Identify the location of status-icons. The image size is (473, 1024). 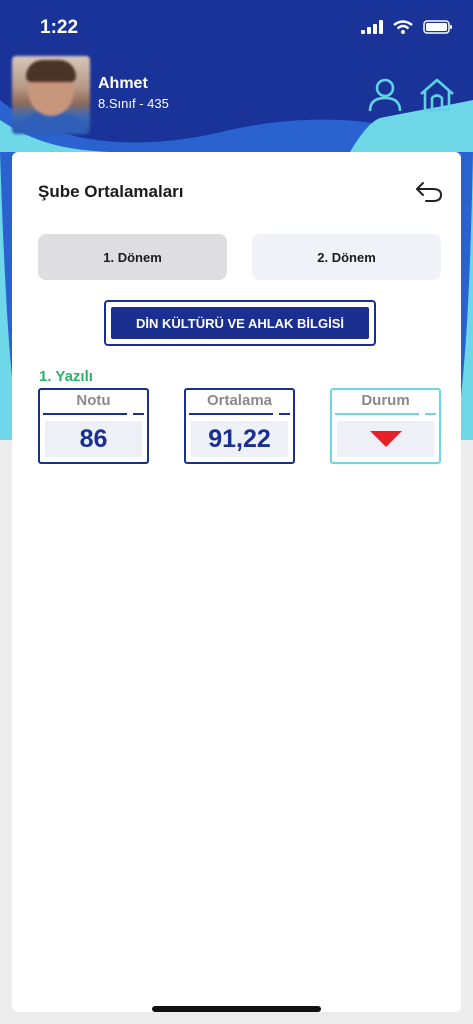
(407, 27).